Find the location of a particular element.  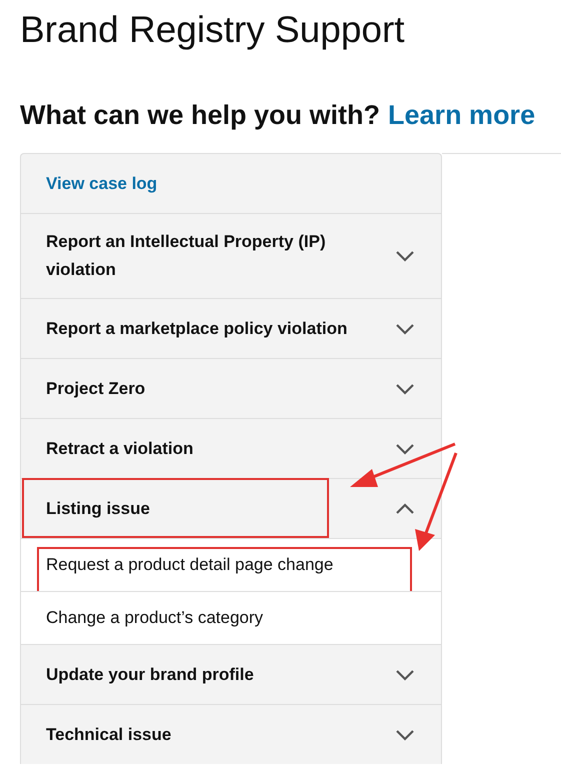

accordion-header: Report a marketplace policy violation is located at coordinates (231, 328).